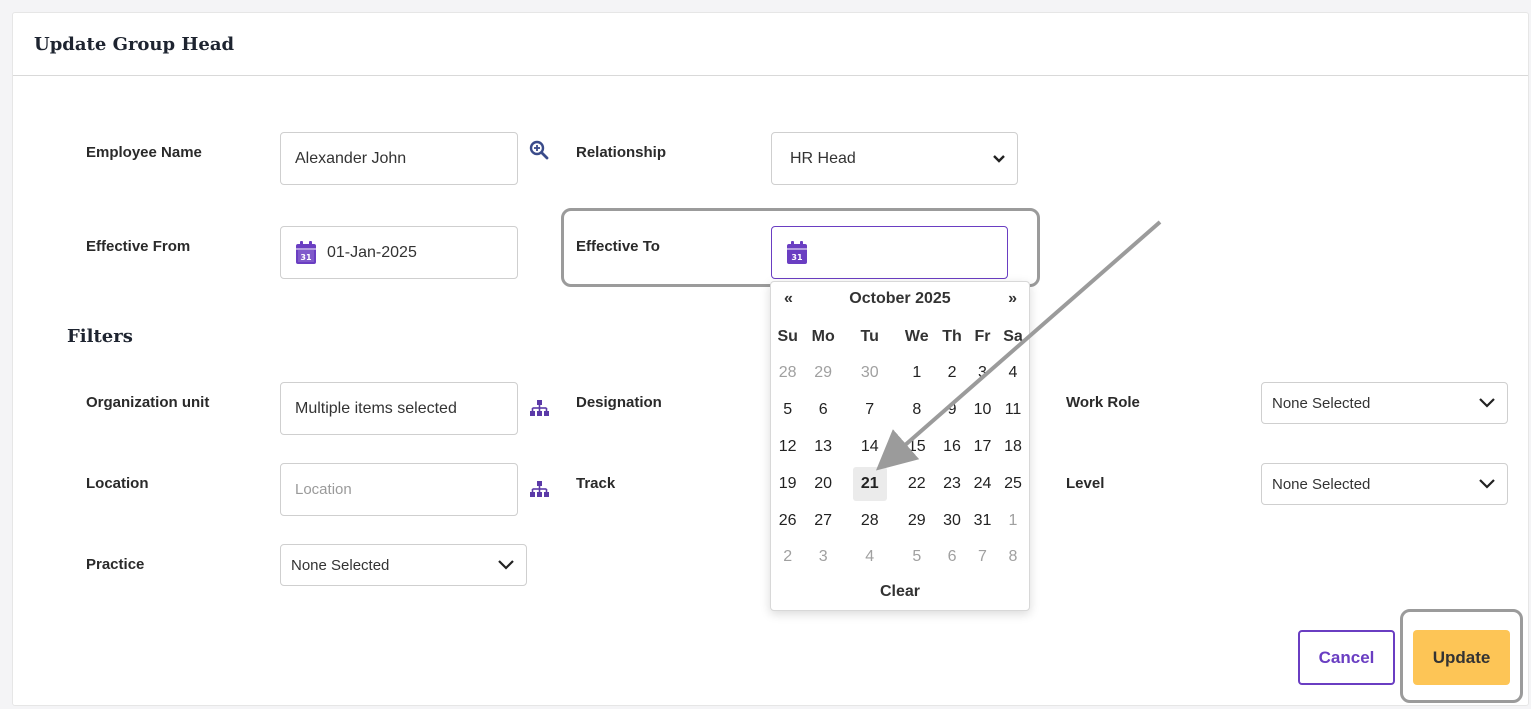 The width and height of the screenshot is (1531, 709). Describe the element at coordinates (982, 447) in the screenshot. I see `datepicker-day: 17` at that location.